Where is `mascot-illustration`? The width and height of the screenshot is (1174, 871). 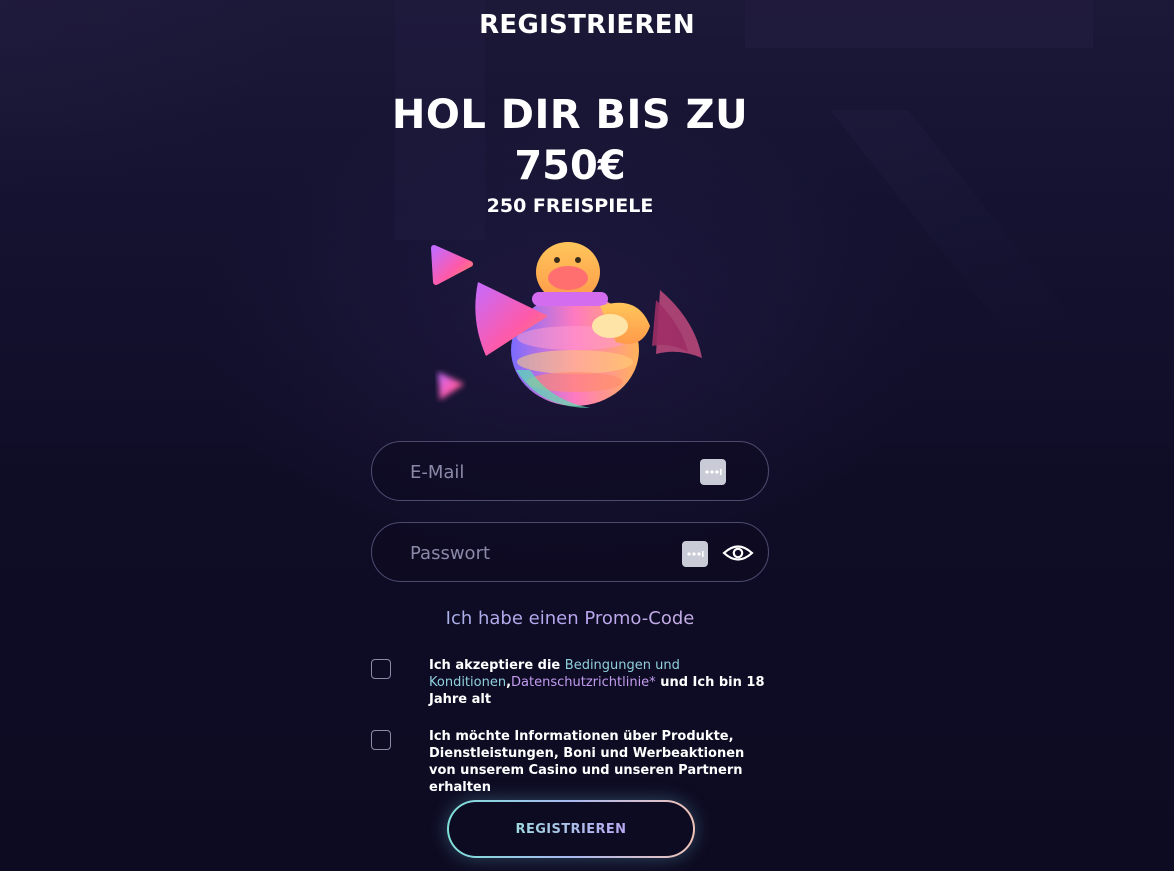
mascot-illustration is located at coordinates (566, 325).